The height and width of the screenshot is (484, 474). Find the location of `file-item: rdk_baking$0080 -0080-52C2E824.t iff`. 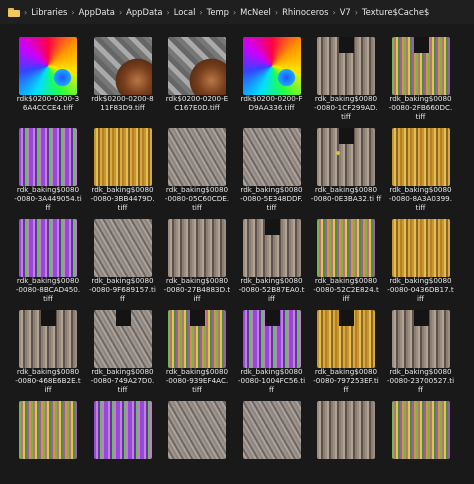

file-item: rdk_baking$0080 -0080-52C2E824.t iff is located at coordinates (346, 257).